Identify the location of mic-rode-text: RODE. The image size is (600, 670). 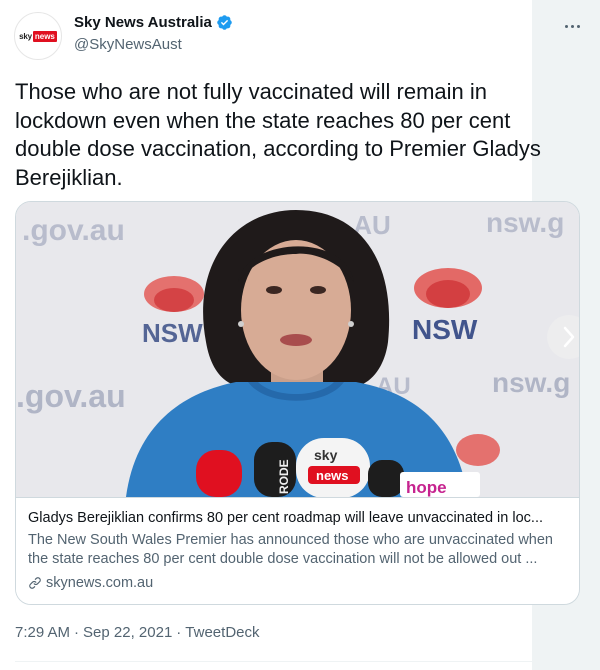
(284, 476).